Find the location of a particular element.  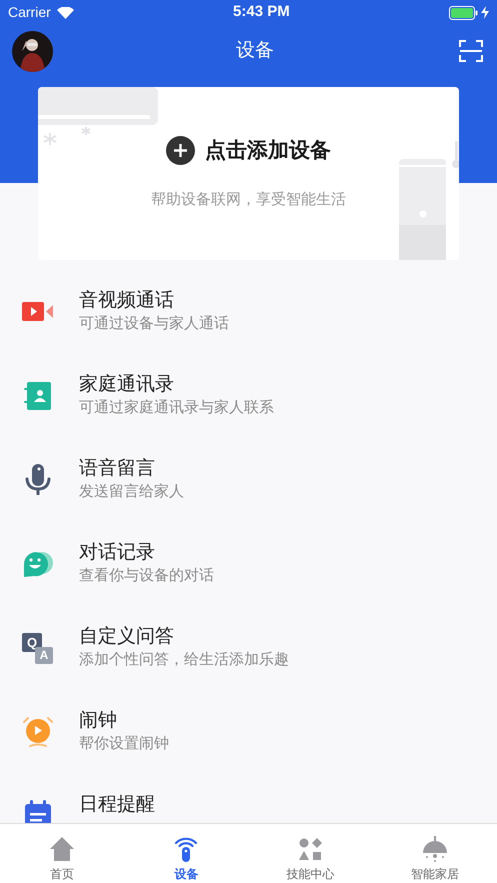

tab-bar-item: 智能家居 is located at coordinates (434, 853).